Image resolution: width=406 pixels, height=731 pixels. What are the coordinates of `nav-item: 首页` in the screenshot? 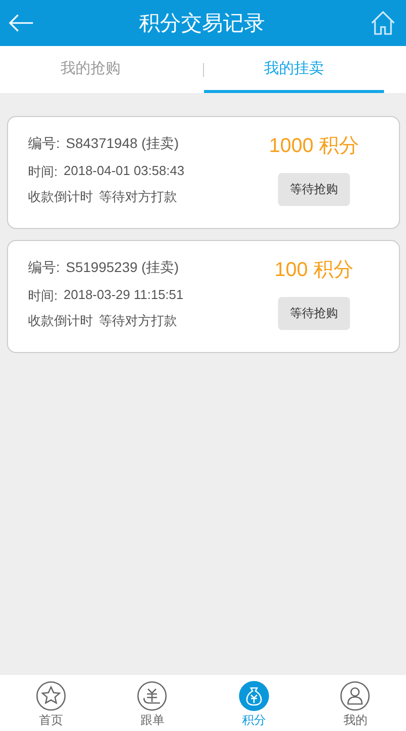 It's located at (51, 703).